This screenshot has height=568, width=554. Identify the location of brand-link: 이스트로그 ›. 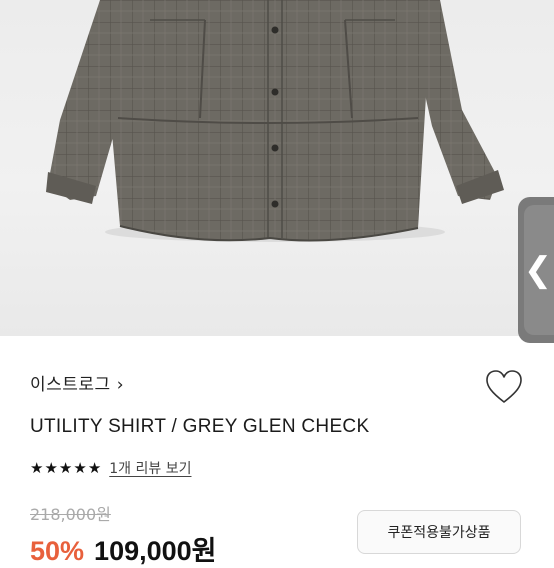
(77, 382).